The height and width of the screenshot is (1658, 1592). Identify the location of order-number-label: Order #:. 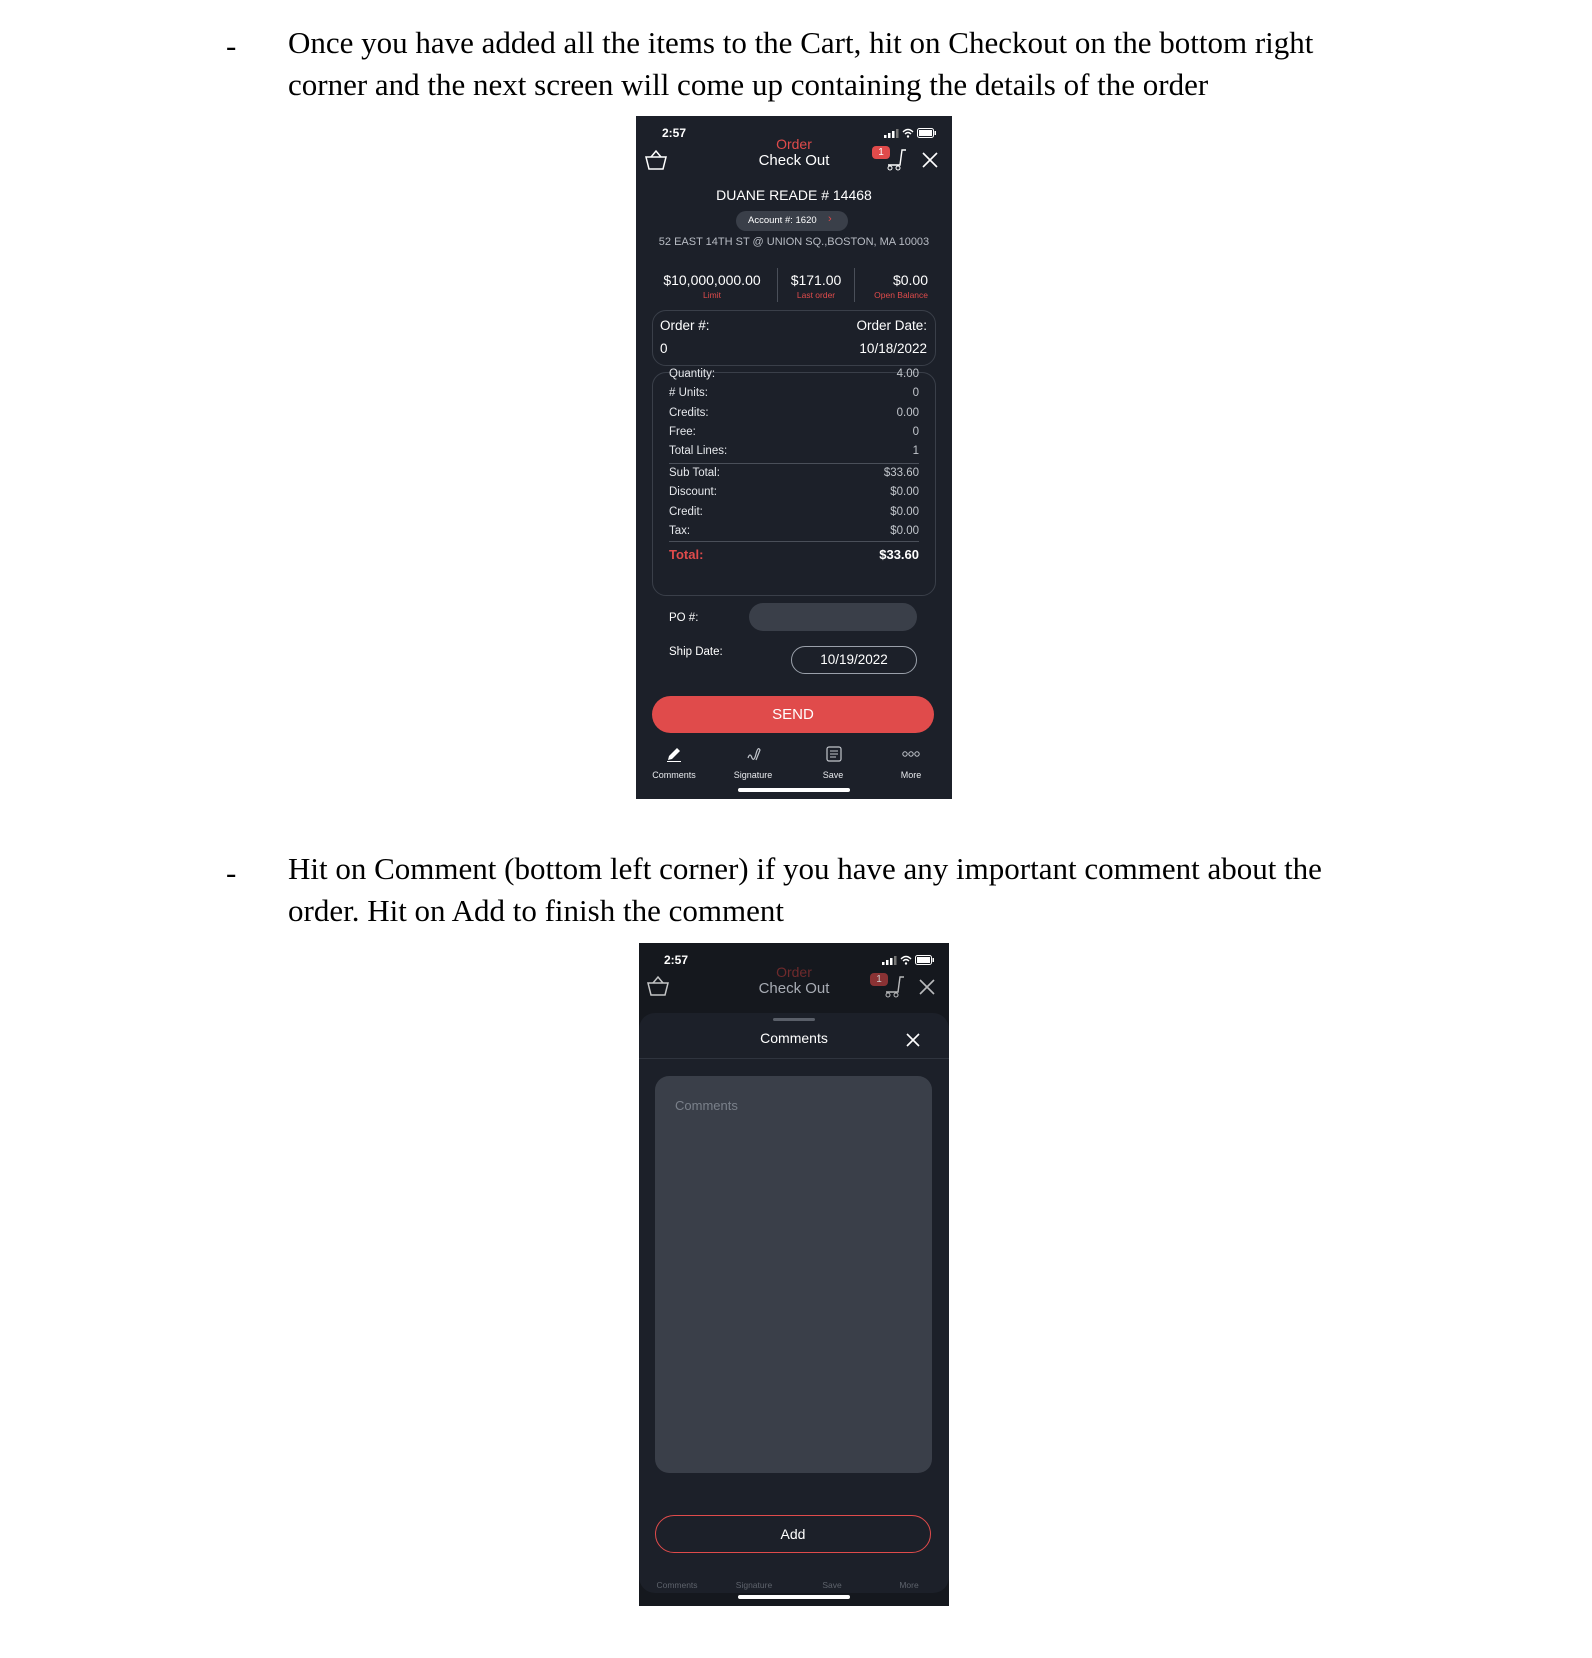
(685, 325).